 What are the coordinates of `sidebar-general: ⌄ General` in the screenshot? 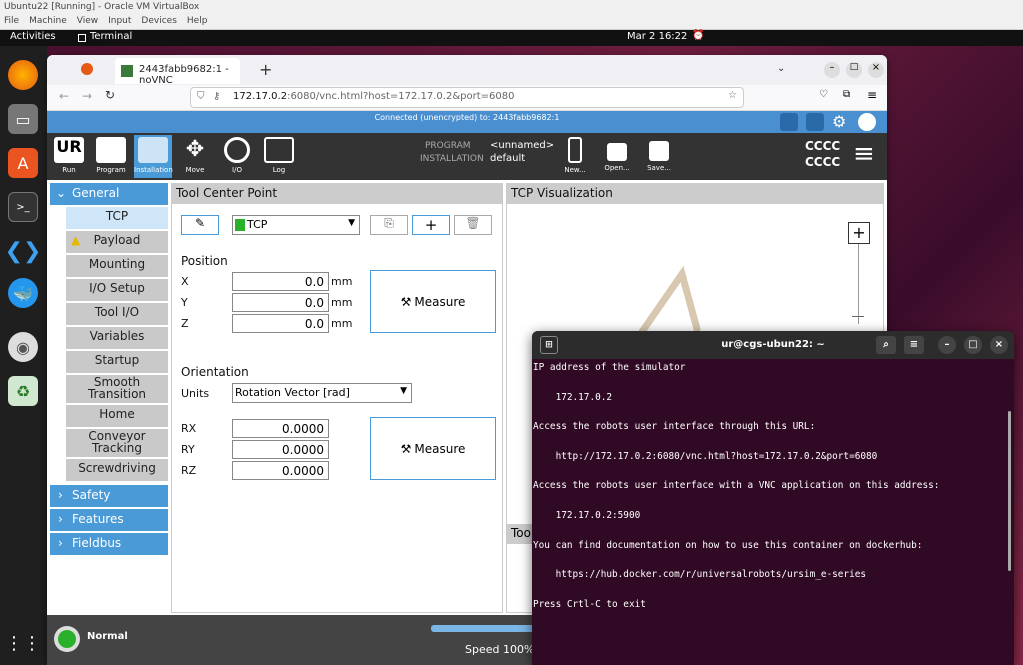 It's located at (109, 194).